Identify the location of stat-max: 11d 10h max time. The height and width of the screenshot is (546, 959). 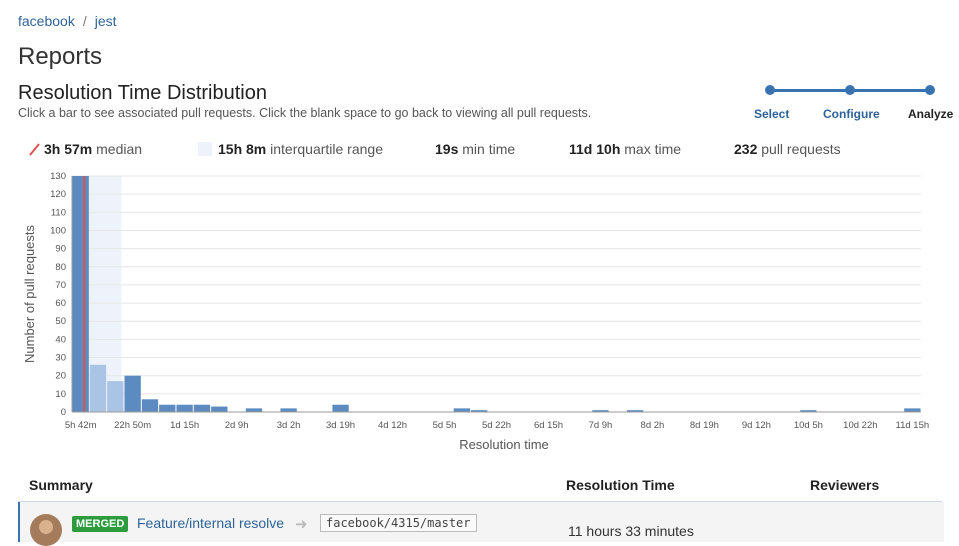
(625, 149).